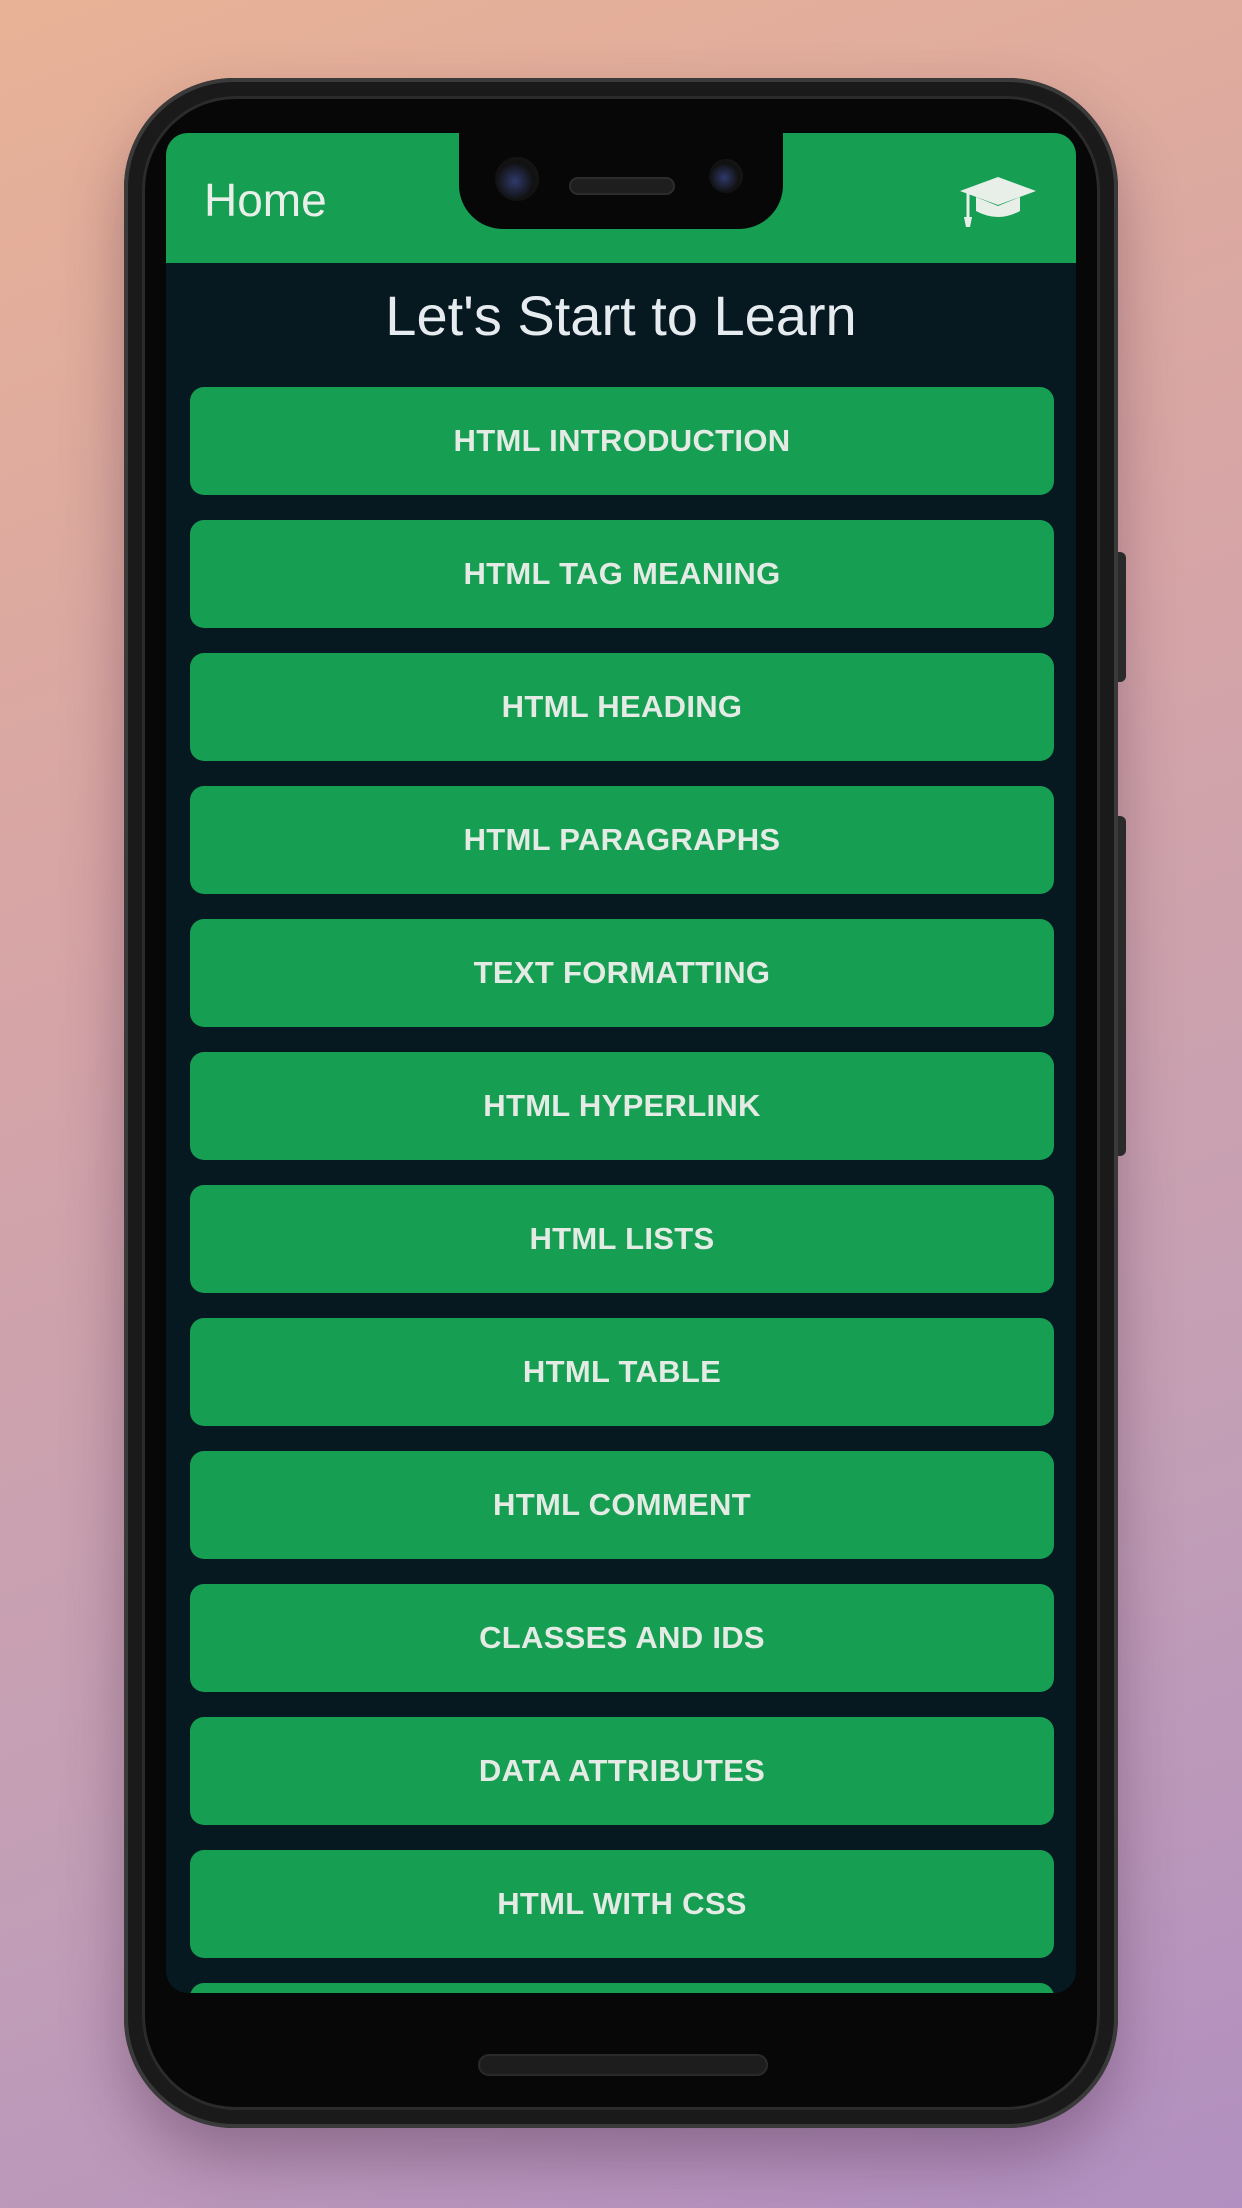 The image size is (1242, 2208). I want to click on lesson-button: DATA ATTRIBUTES, so click(622, 1771).